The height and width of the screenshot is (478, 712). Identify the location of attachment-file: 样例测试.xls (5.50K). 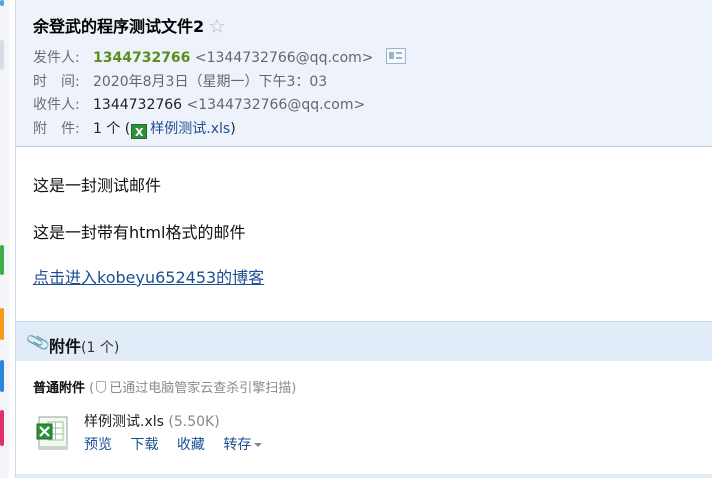
(152, 421).